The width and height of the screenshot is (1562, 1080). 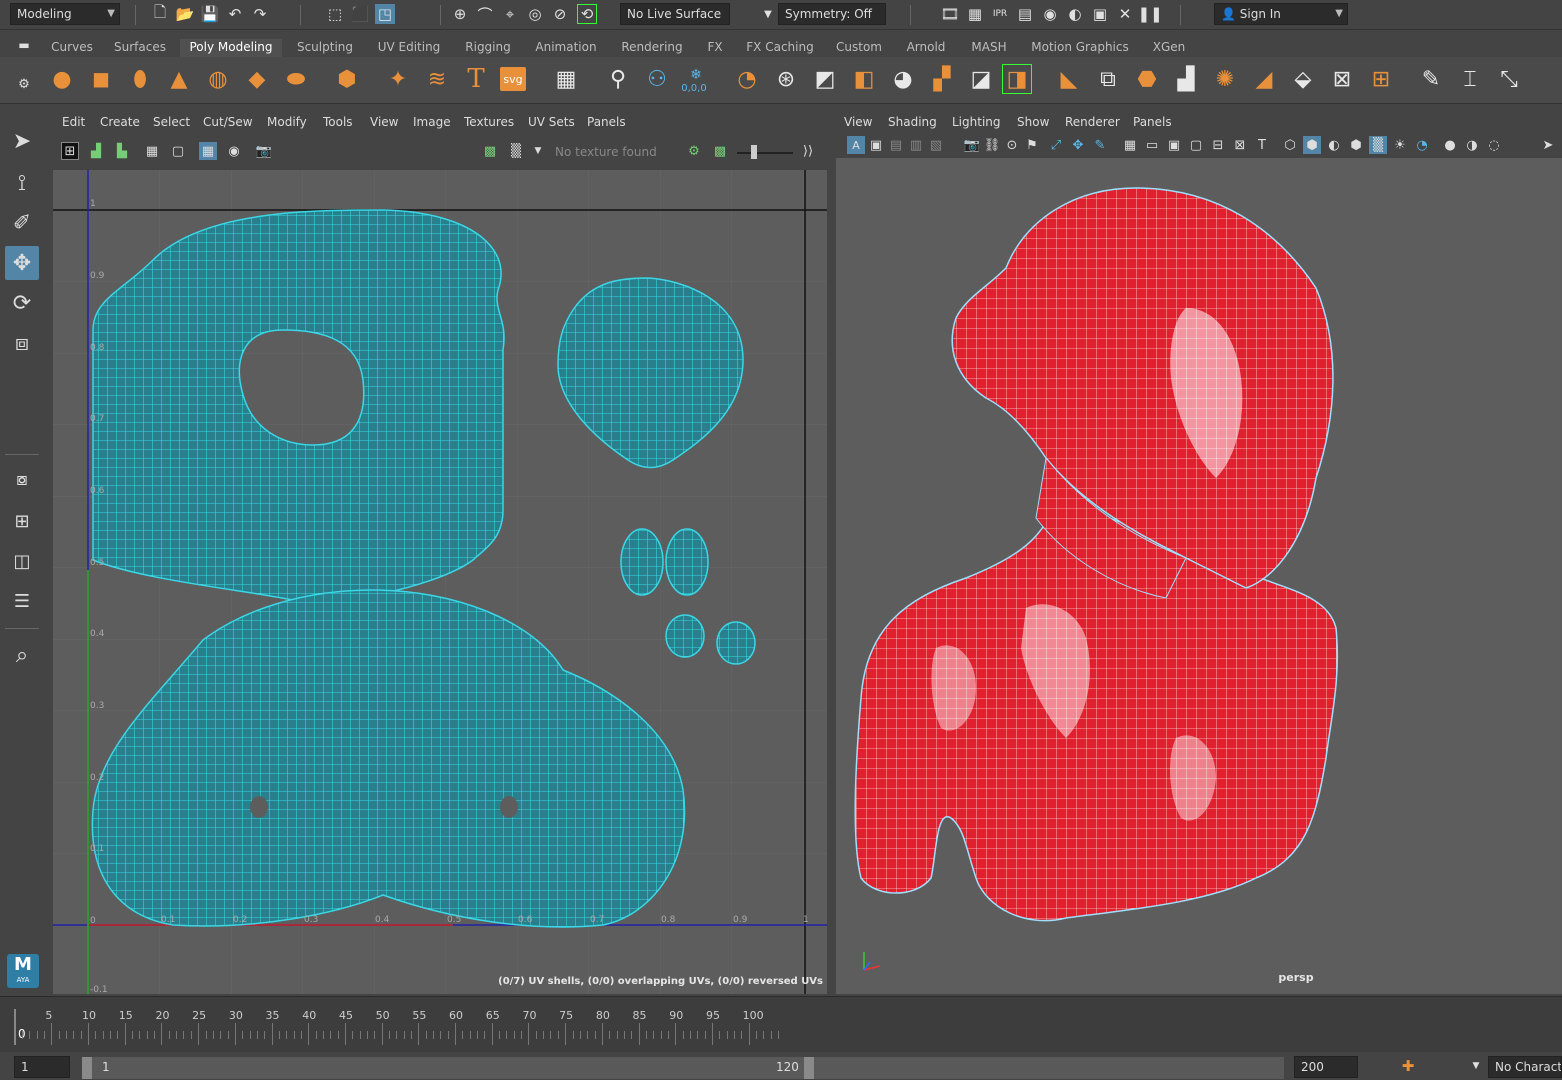 What do you see at coordinates (510, 14) in the screenshot?
I see `snap-point-icon: ⌖` at bounding box center [510, 14].